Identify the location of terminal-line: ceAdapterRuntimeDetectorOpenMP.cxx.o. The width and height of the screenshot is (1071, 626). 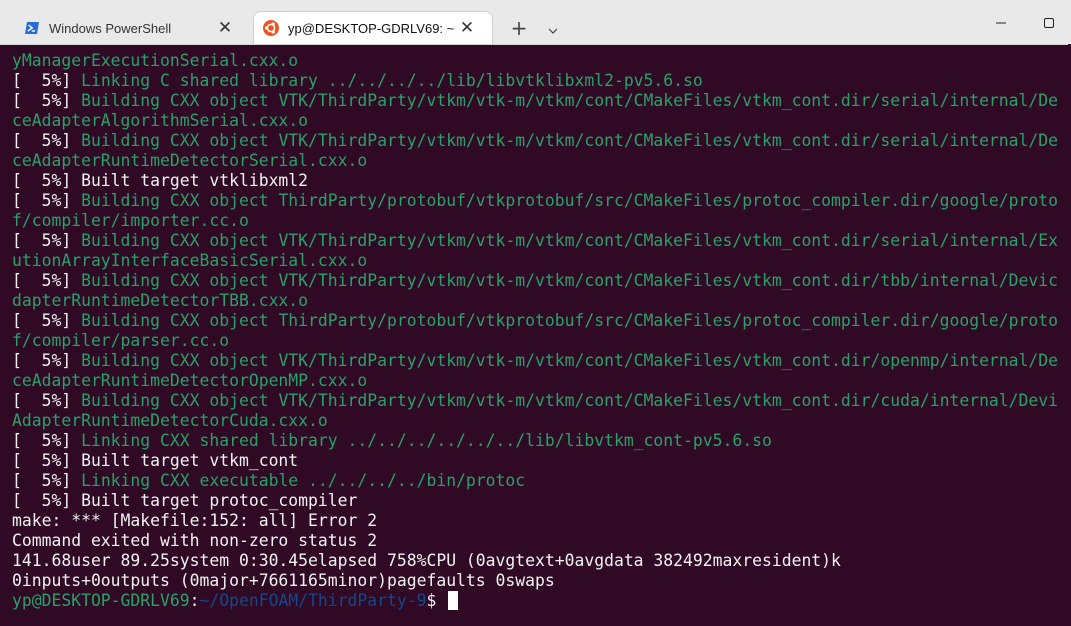
(541, 381).